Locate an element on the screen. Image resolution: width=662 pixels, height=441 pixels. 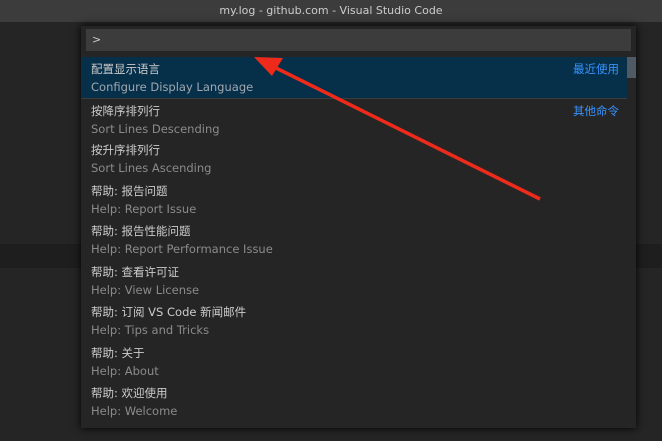
annotation-arrow is located at coordinates (397, 129).